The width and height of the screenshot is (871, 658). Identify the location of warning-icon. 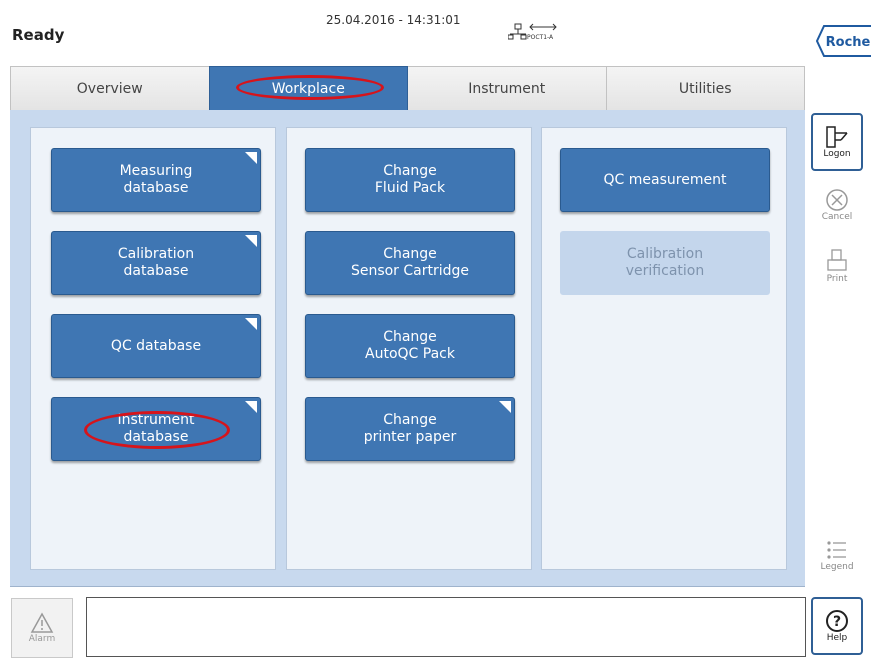
(42, 622).